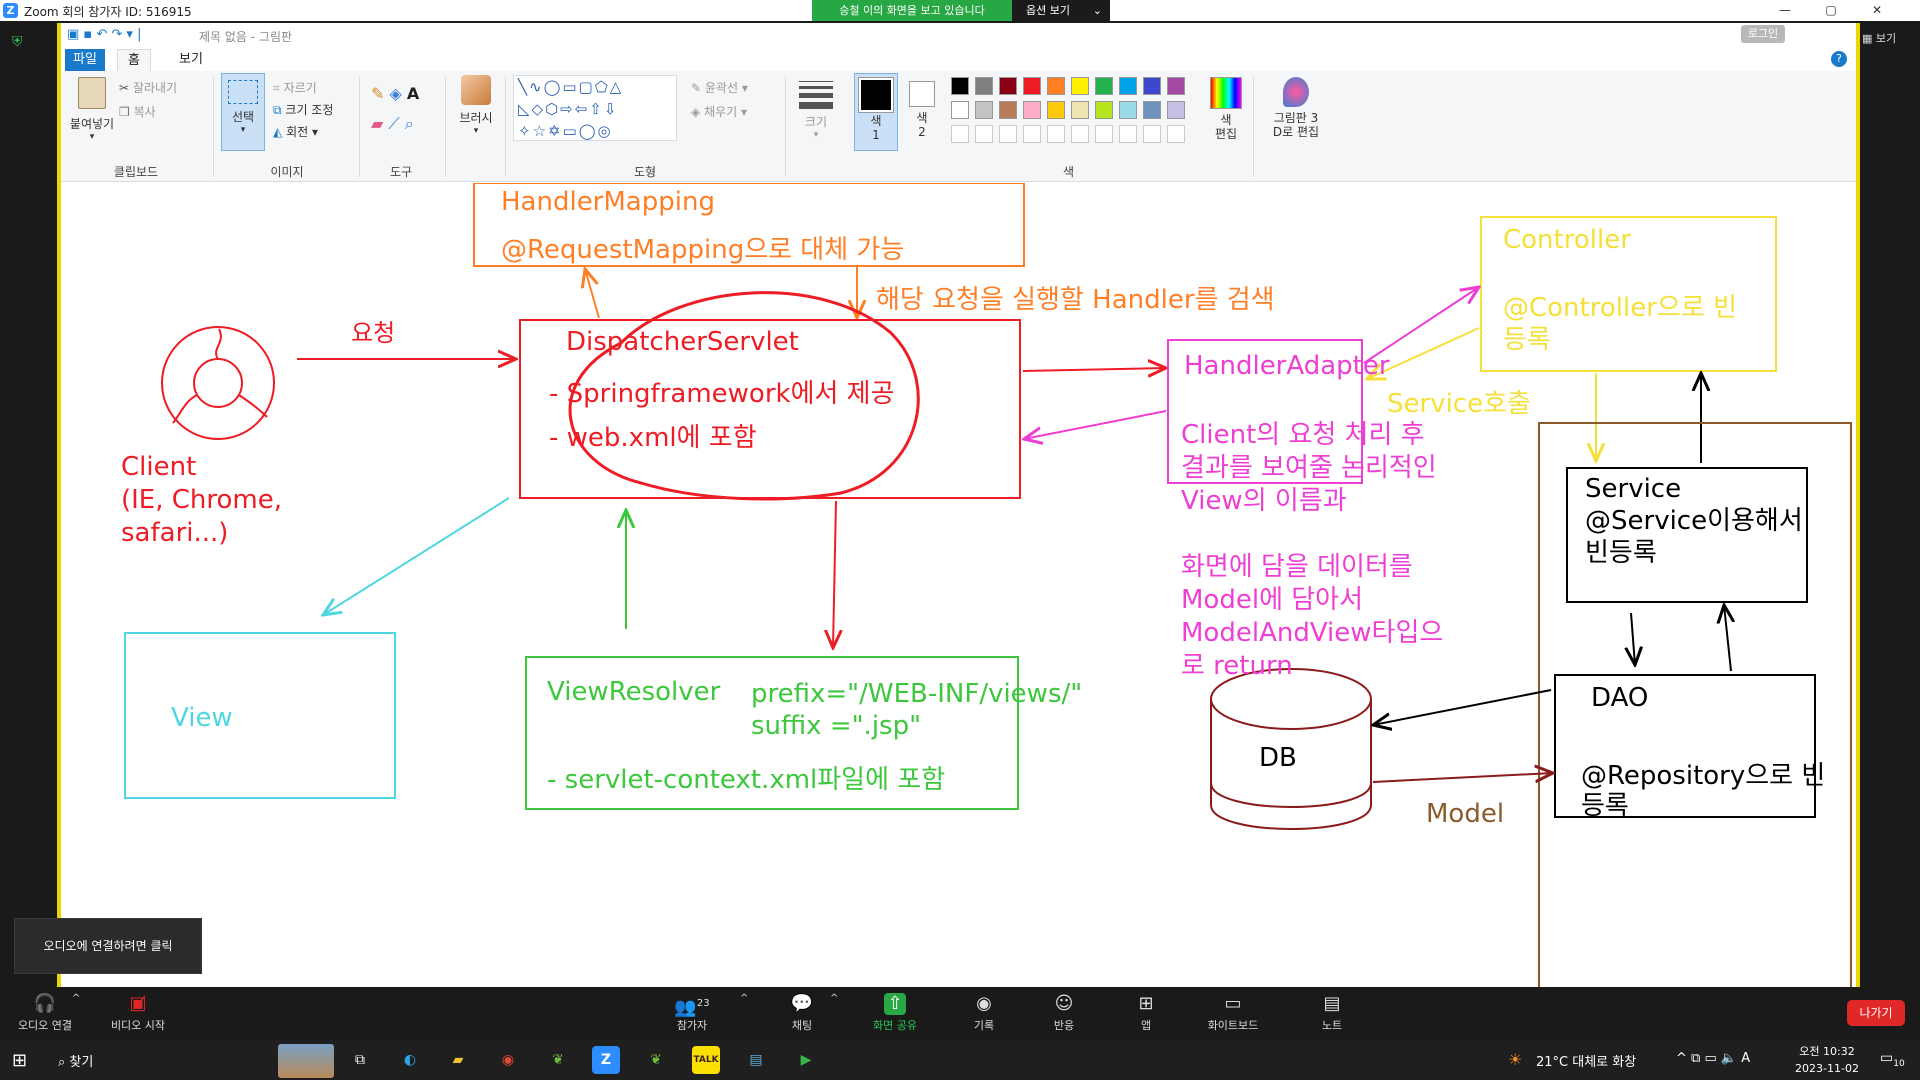 This screenshot has width=1920, height=1080. What do you see at coordinates (137, 111) in the screenshot?
I see `copy-button: ❐ 복사` at bounding box center [137, 111].